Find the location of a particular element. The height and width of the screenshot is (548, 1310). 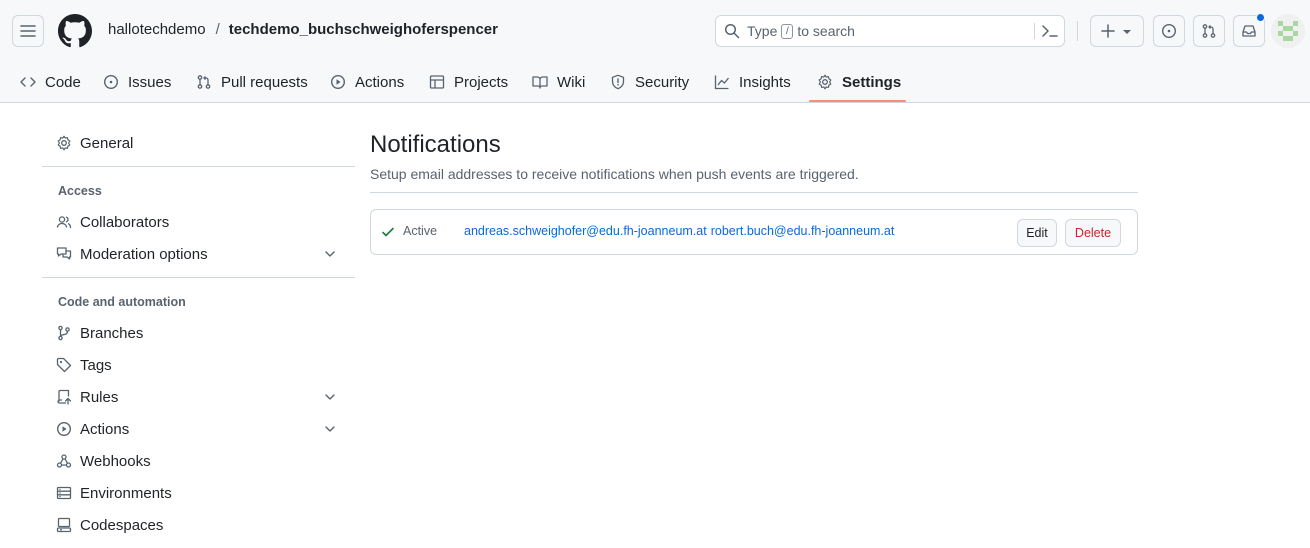

sidebar-item-label: Collaborators is located at coordinates (125, 222).